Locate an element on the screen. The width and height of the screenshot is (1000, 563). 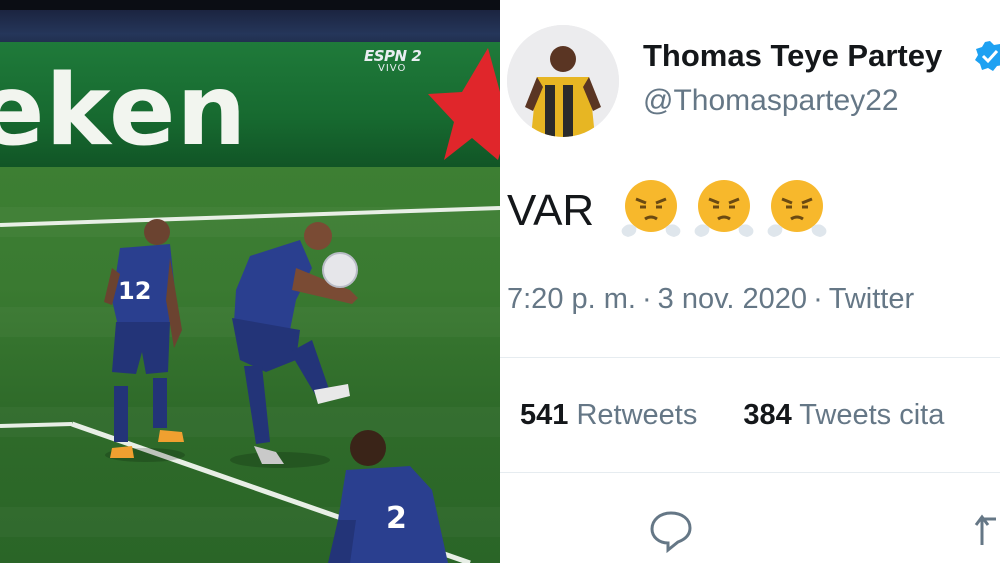
retweets-label: Retweets is located at coordinates (637, 415).